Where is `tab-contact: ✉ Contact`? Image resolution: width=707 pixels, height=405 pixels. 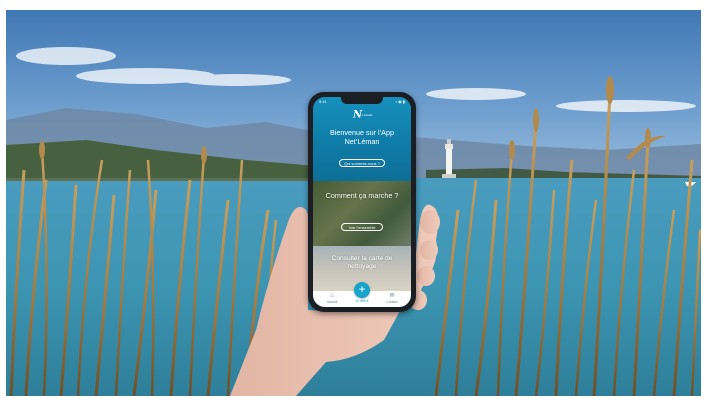
tab-contact: ✉ Contact is located at coordinates (392, 298).